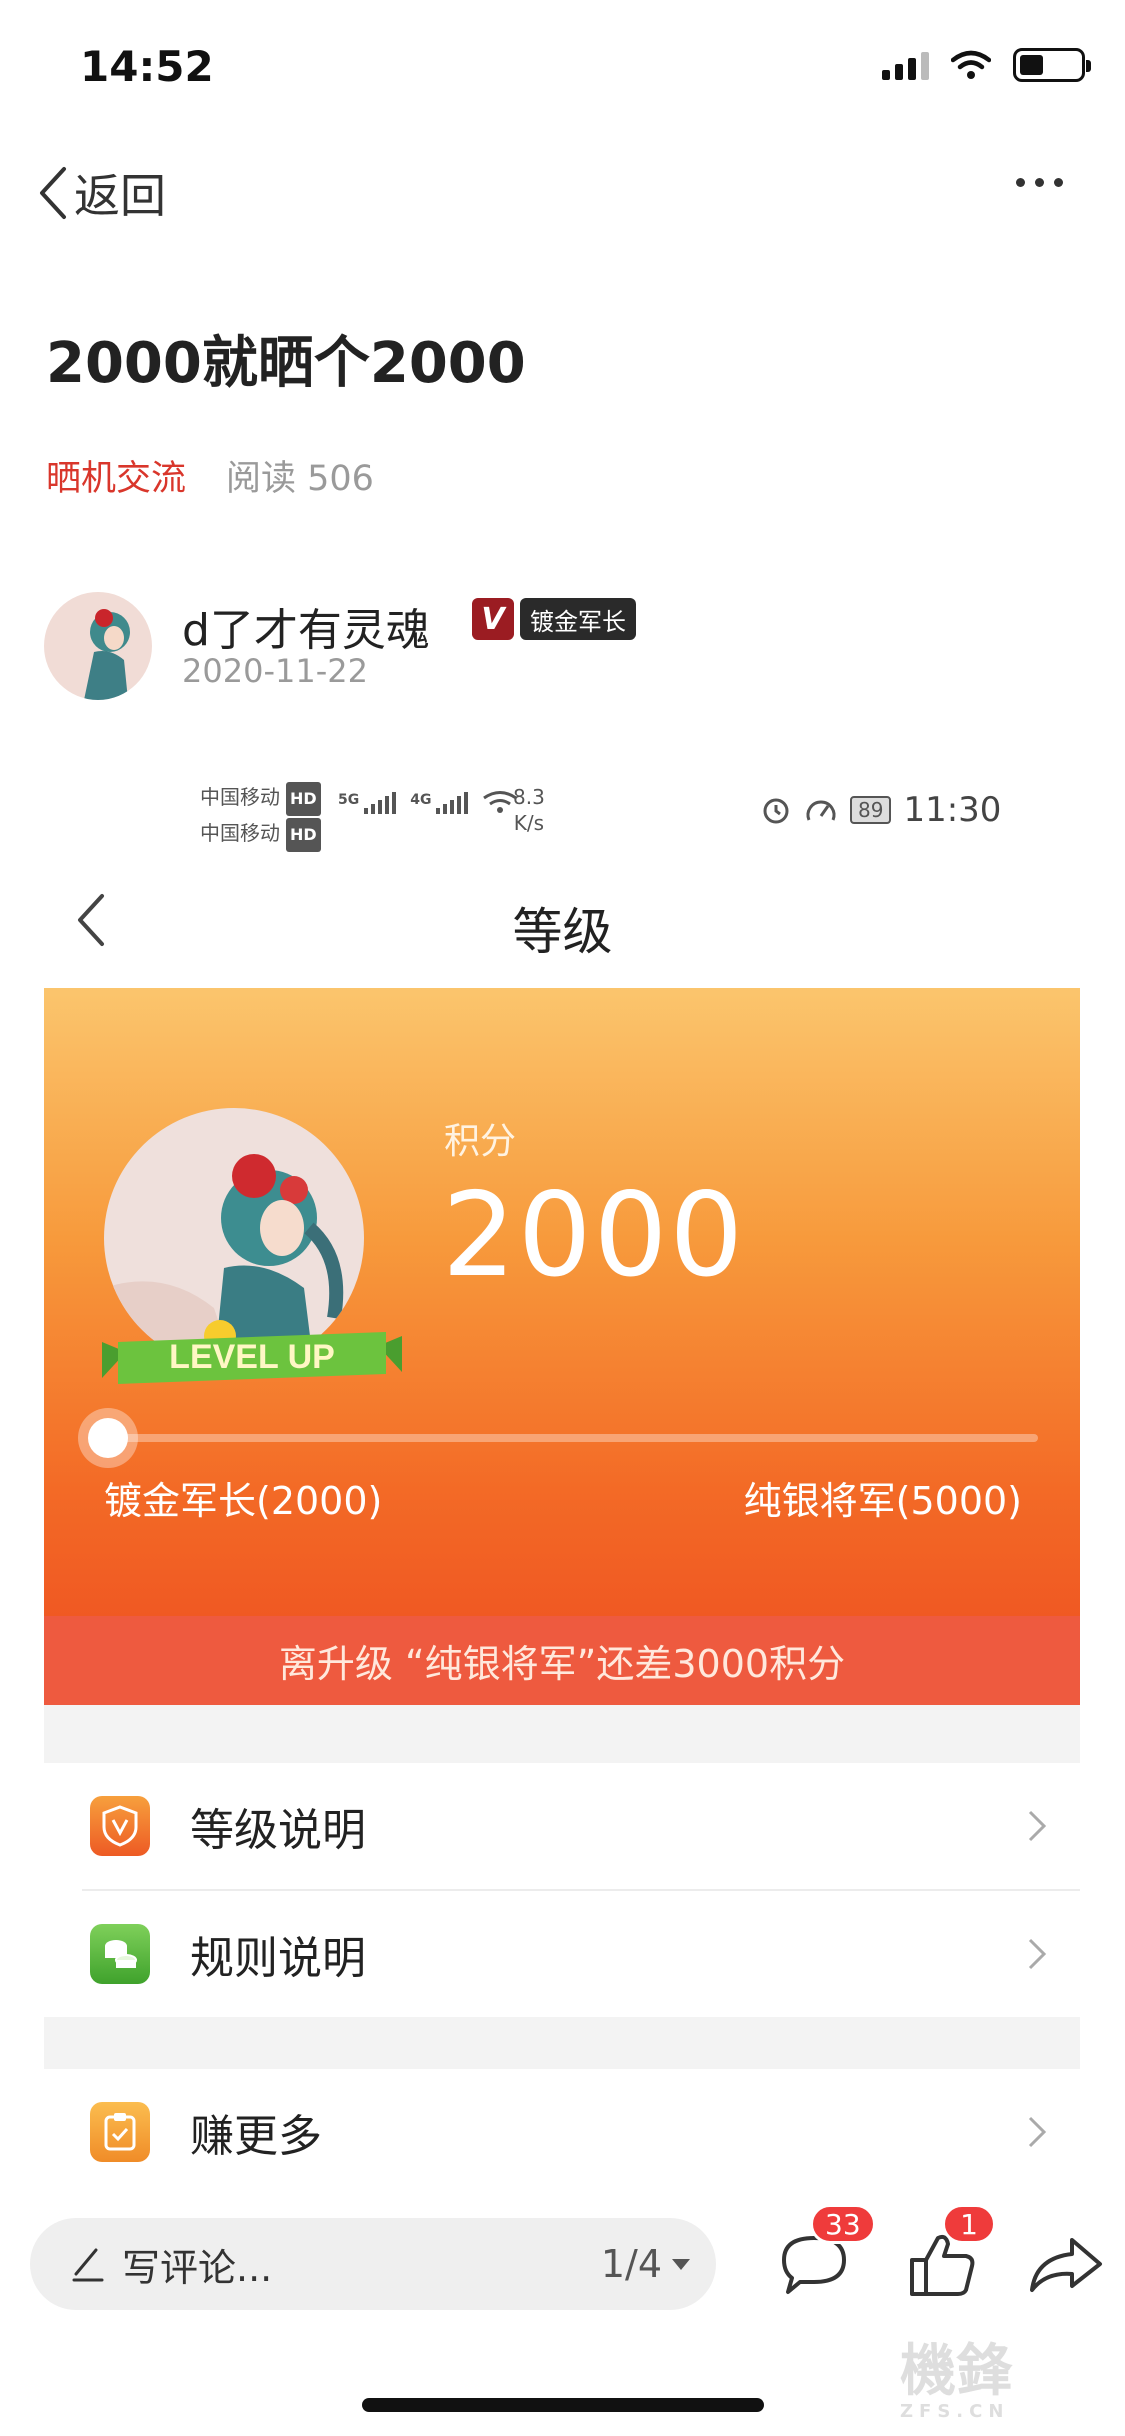 This screenshot has height=2436, width=1125. What do you see at coordinates (956, 2380) in the screenshot?
I see `watermark-logo: 機鋒 ZFS.CN` at bounding box center [956, 2380].